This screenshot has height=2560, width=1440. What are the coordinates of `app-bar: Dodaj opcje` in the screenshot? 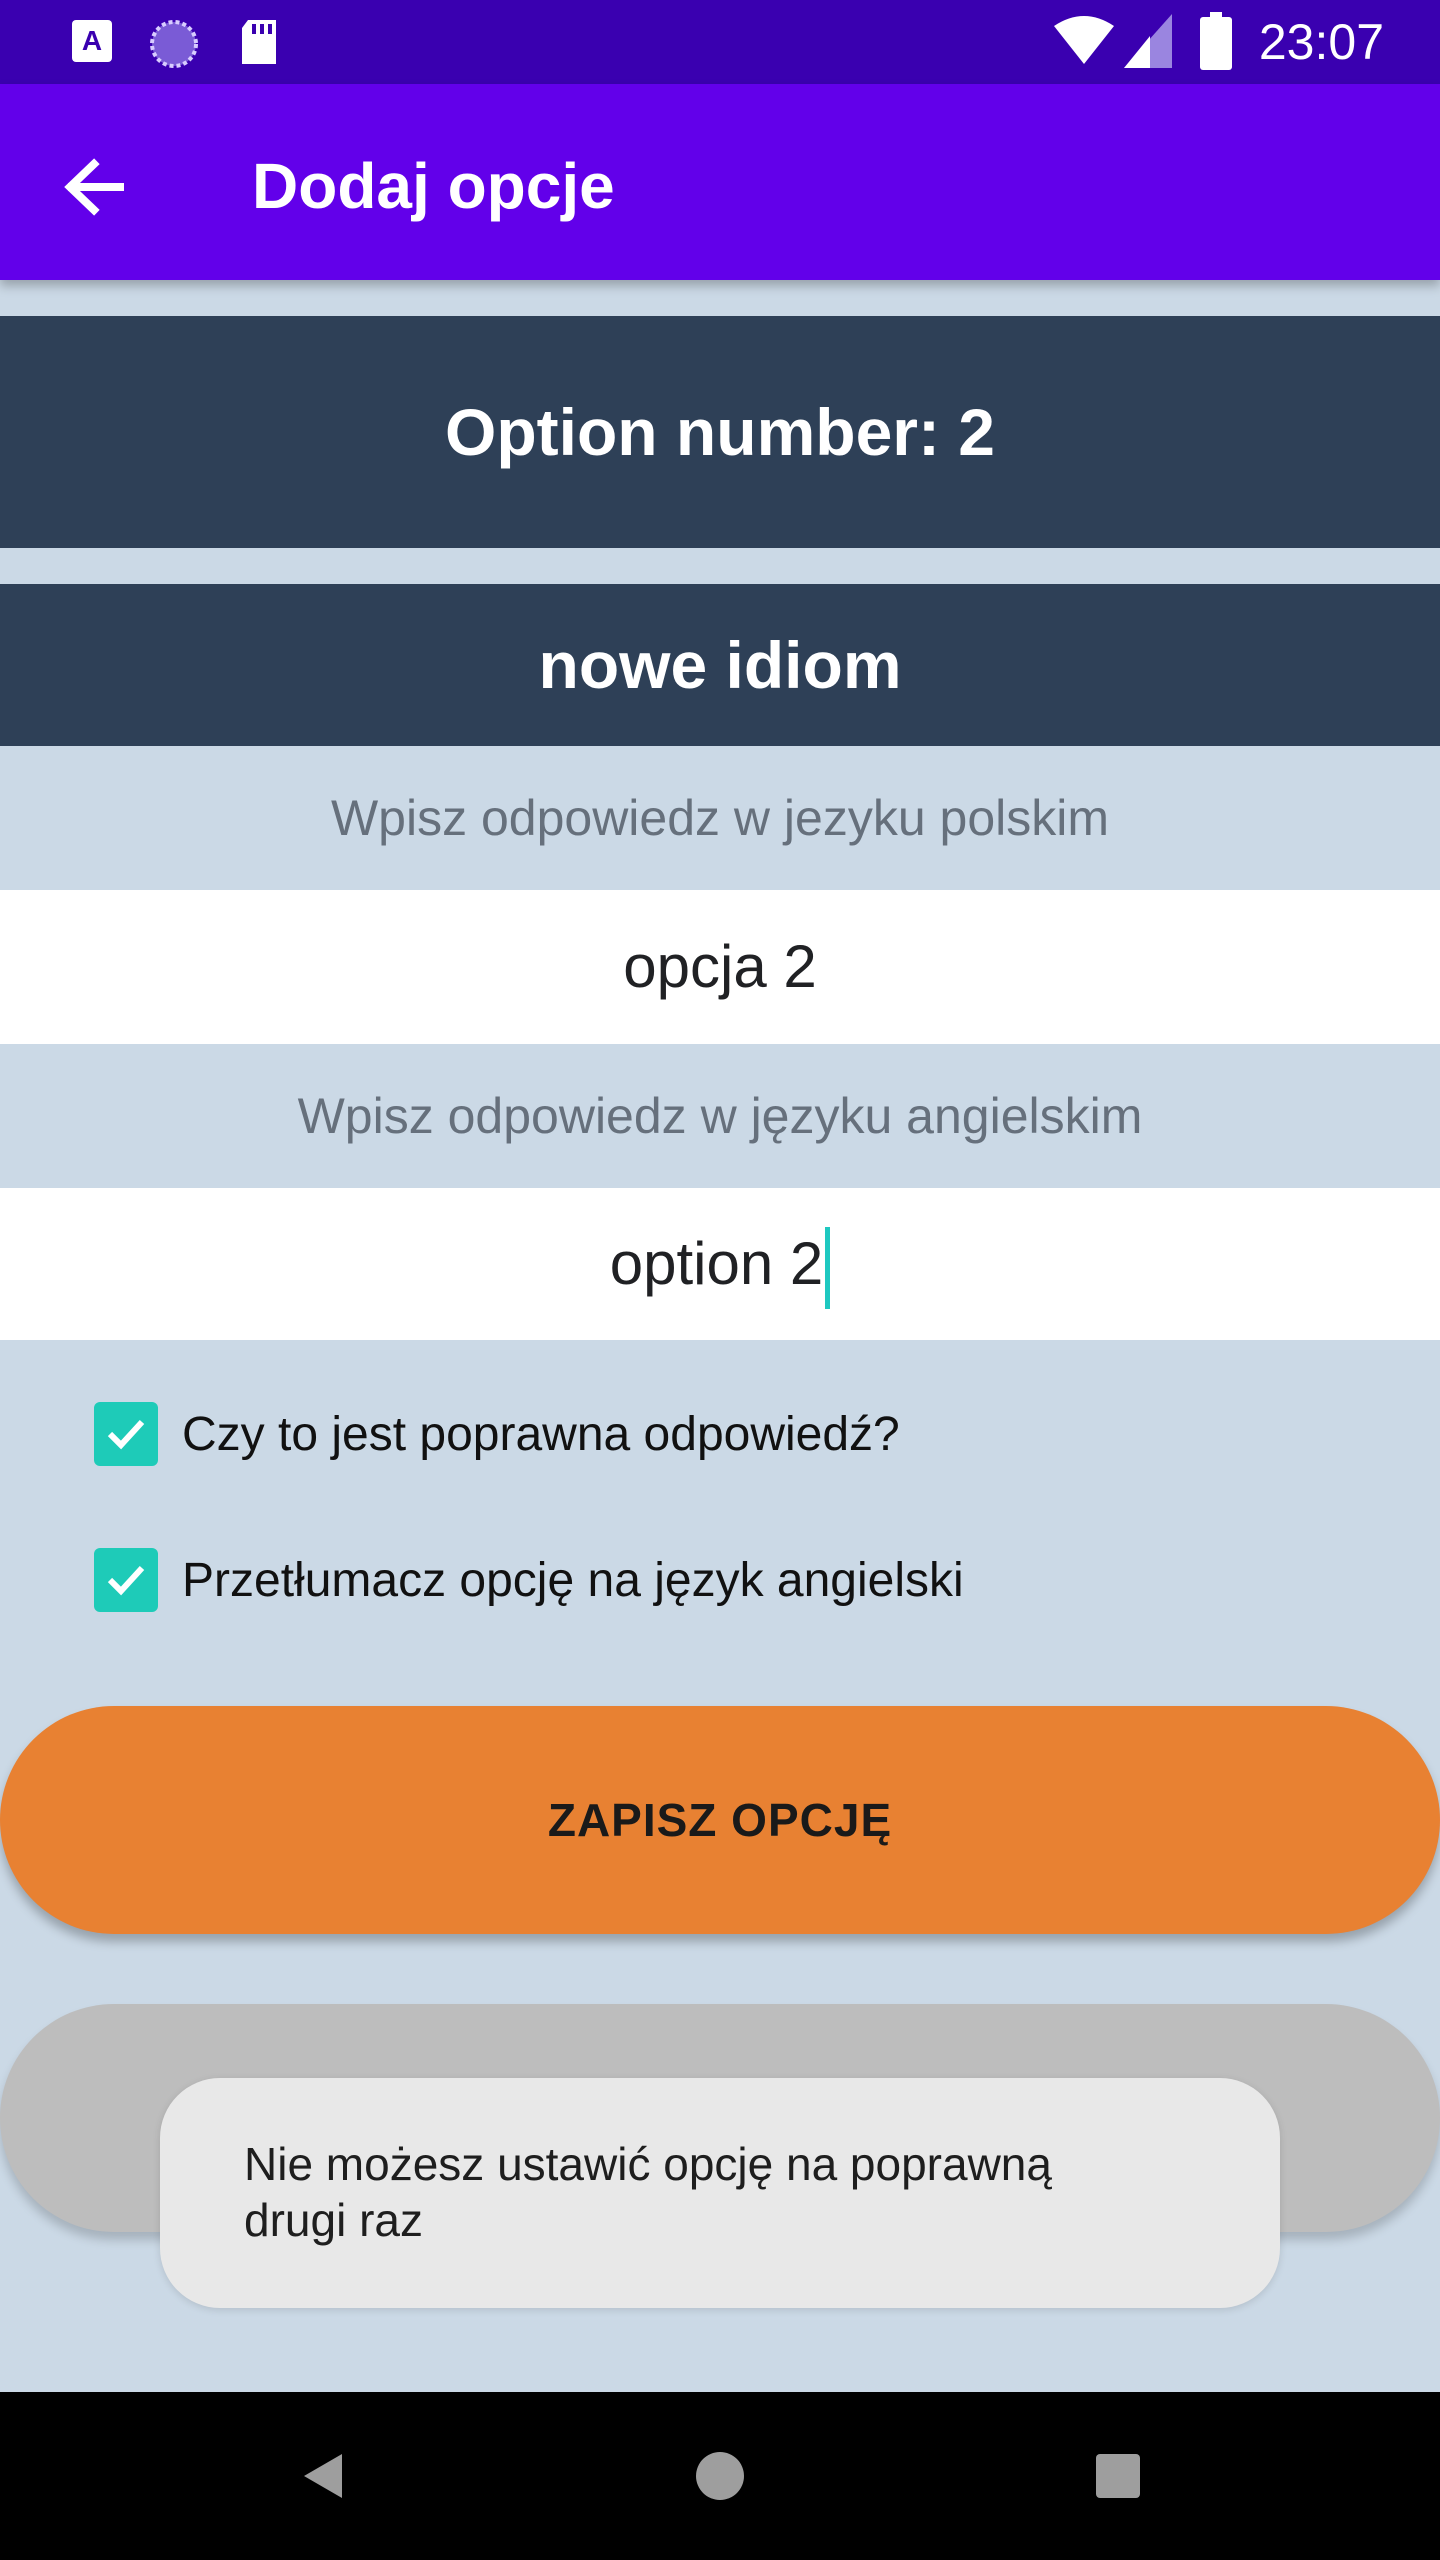 It's located at (720, 182).